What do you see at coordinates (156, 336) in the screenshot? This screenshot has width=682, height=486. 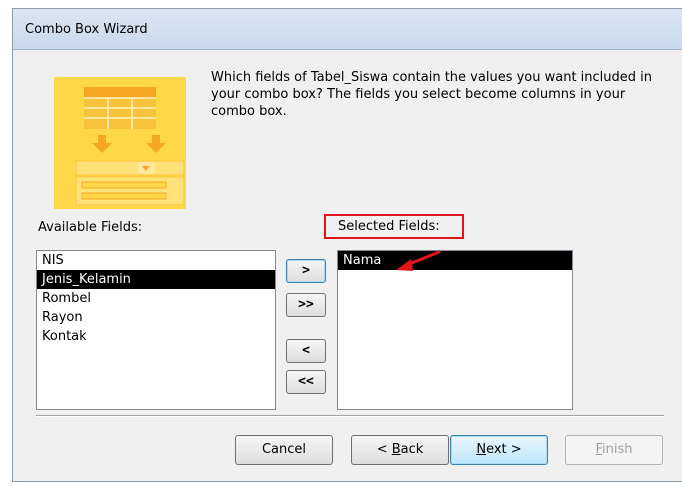 I see `list-item: Kontak` at bounding box center [156, 336].